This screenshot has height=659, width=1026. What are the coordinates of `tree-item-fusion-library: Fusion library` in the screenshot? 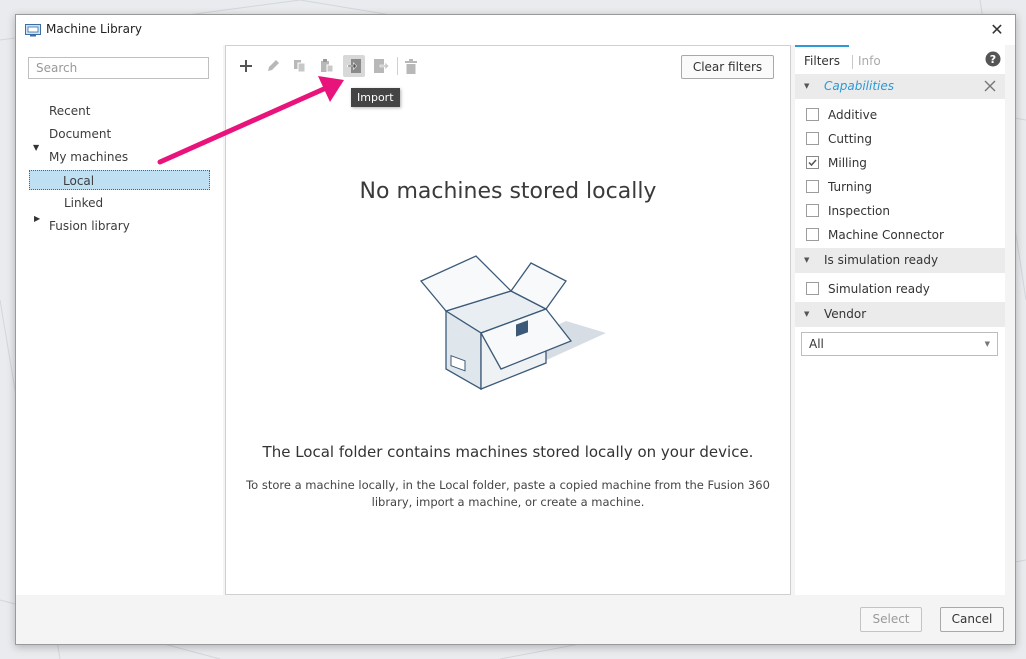 It's located at (89, 226).